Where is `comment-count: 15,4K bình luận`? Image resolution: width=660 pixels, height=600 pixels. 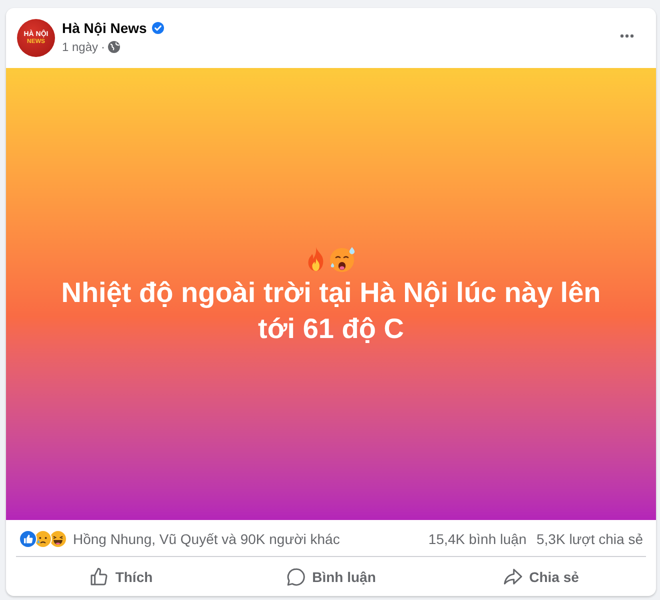 comment-count: 15,4K bình luận is located at coordinates (477, 539).